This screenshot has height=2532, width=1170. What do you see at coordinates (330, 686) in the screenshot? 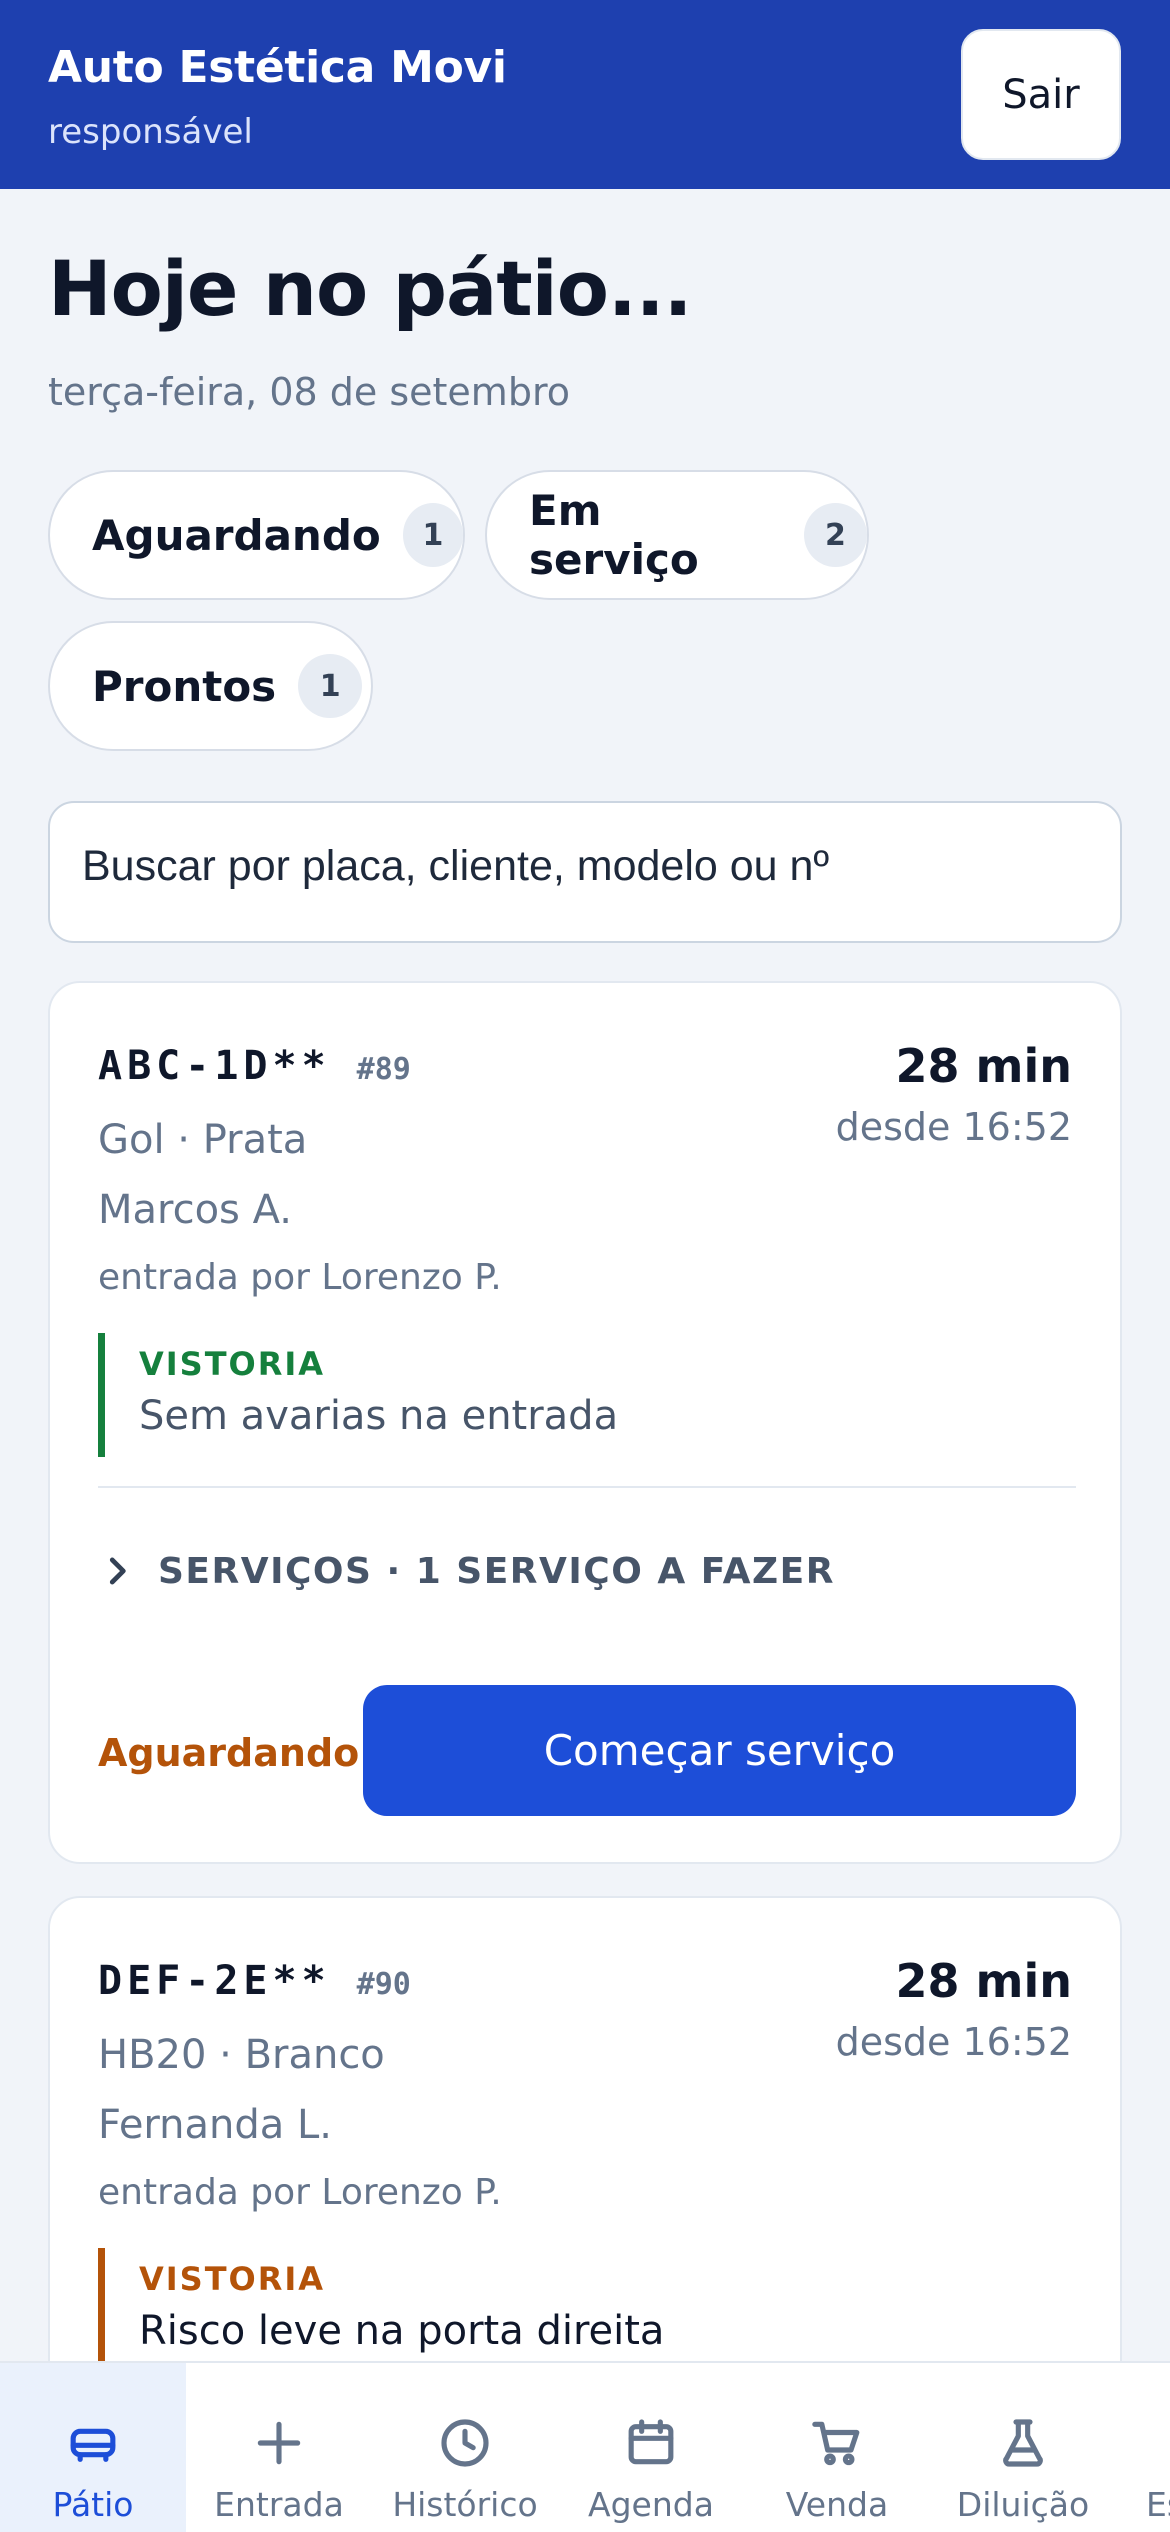
I see `filter-ready-count: 1` at bounding box center [330, 686].